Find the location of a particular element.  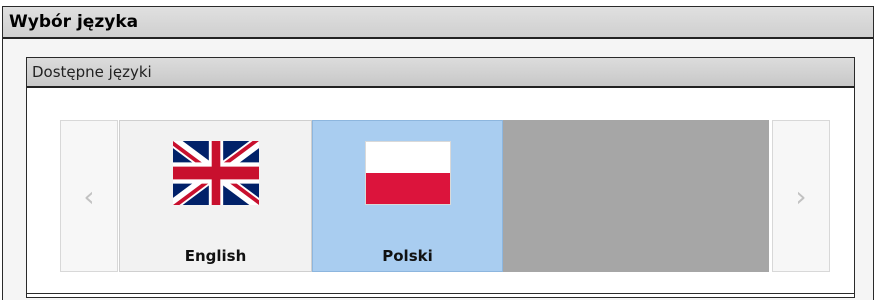

chevron-left-icon: ‹ is located at coordinates (89, 196).